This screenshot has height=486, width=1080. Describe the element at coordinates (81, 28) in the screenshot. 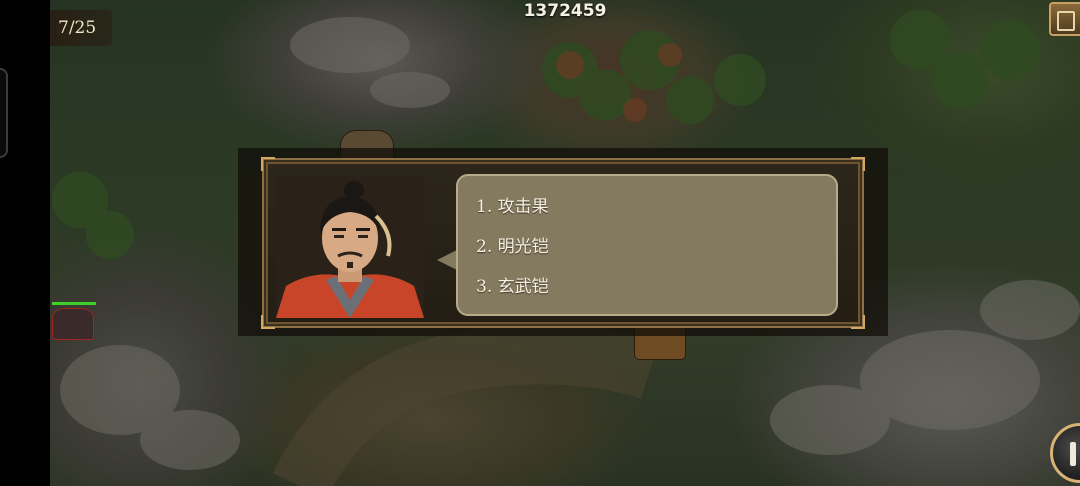

I see `turn-counter: 7/25` at that location.